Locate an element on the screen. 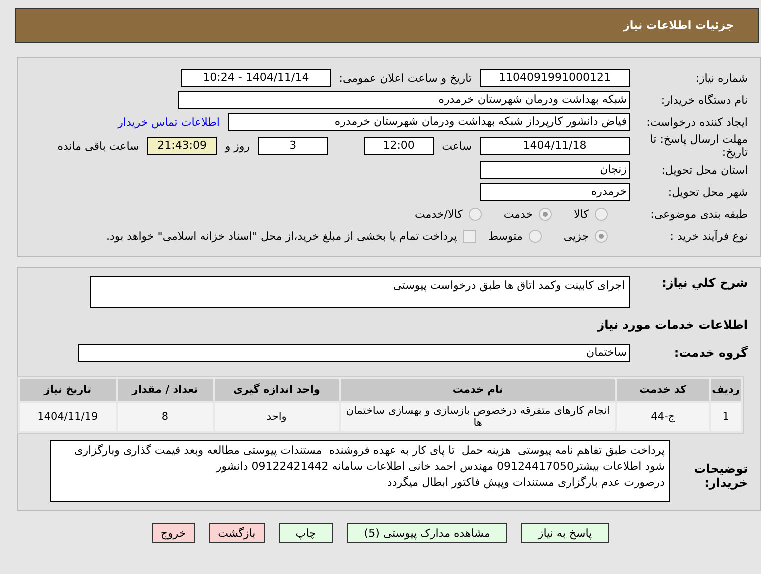  radio-label: کالا/خدمت is located at coordinates (439, 214).